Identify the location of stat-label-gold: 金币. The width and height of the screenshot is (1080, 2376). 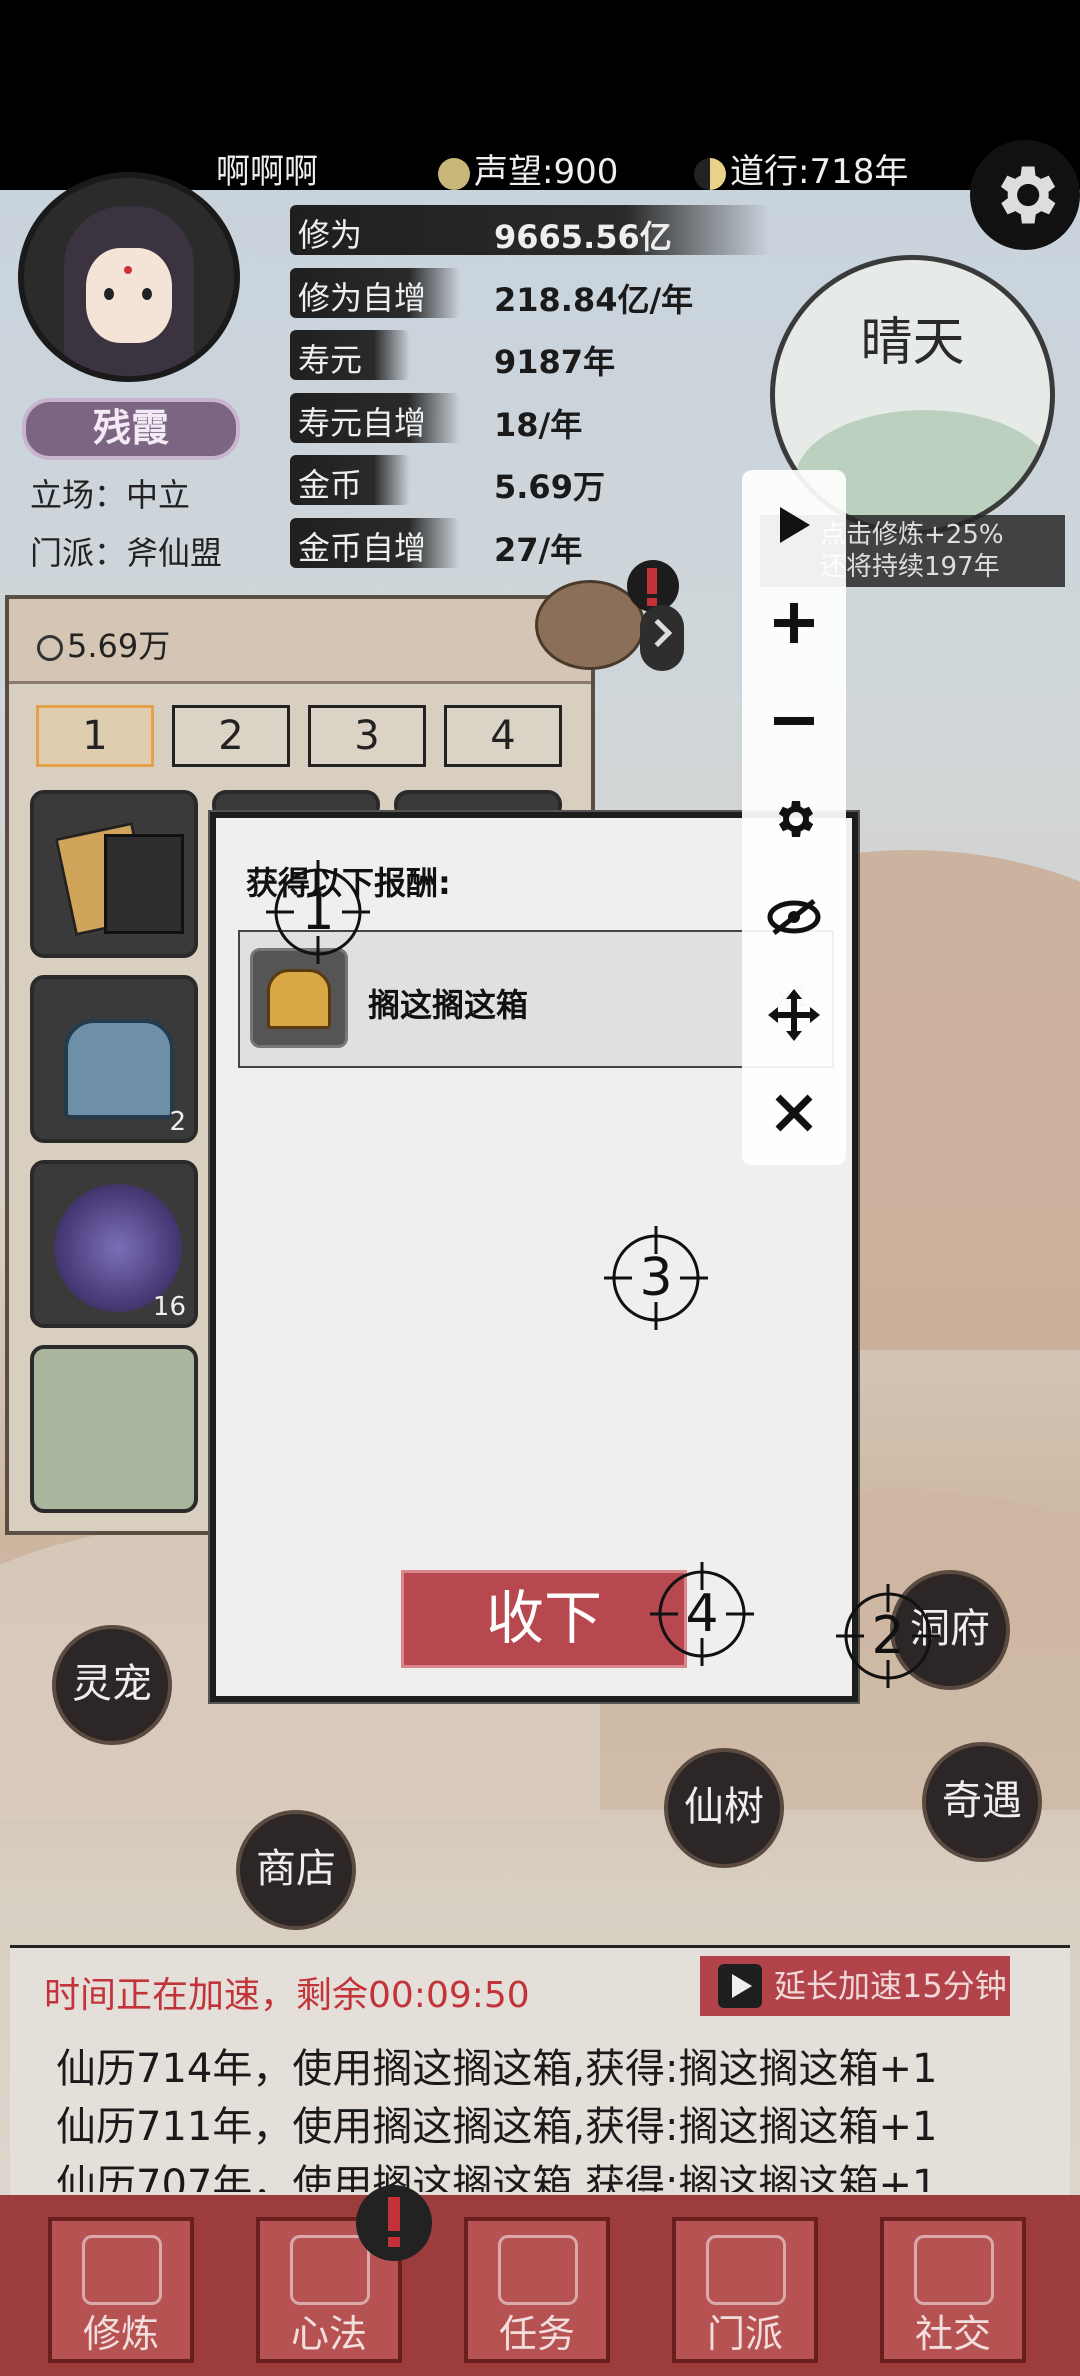
(330, 485).